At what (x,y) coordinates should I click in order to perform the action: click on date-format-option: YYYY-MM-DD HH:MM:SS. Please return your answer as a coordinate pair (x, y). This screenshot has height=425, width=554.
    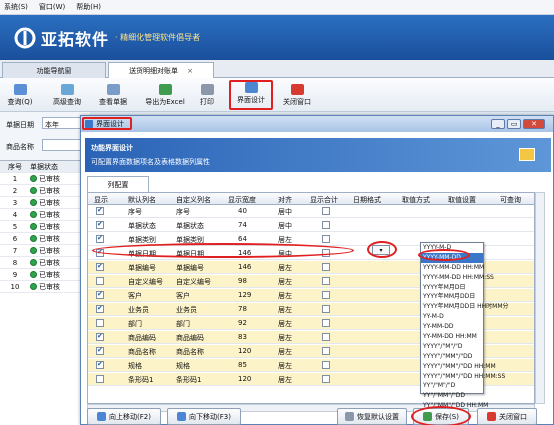
    Looking at the image, I should click on (457, 278).